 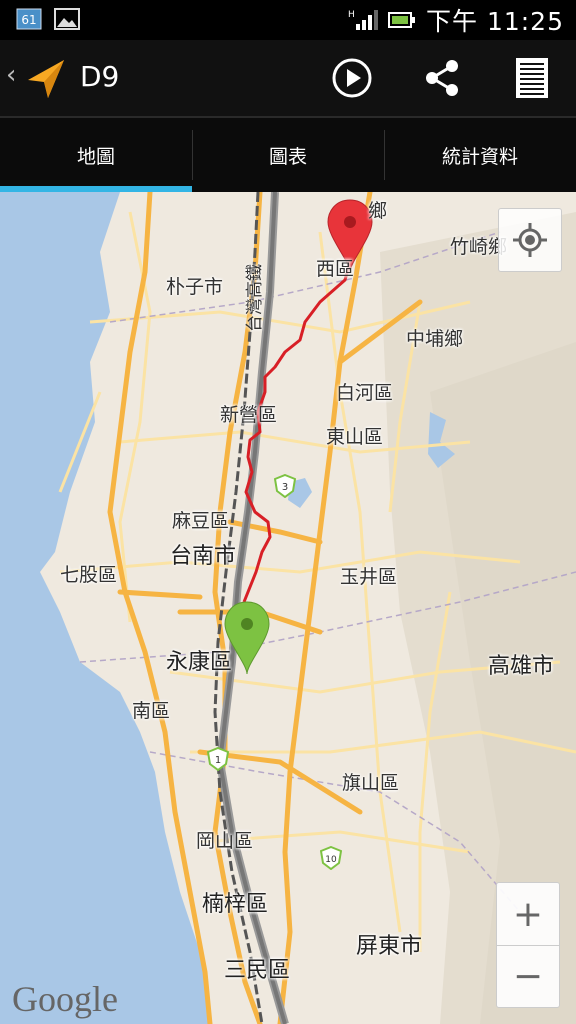 I want to click on activity-title: D9, so click(x=100, y=76).